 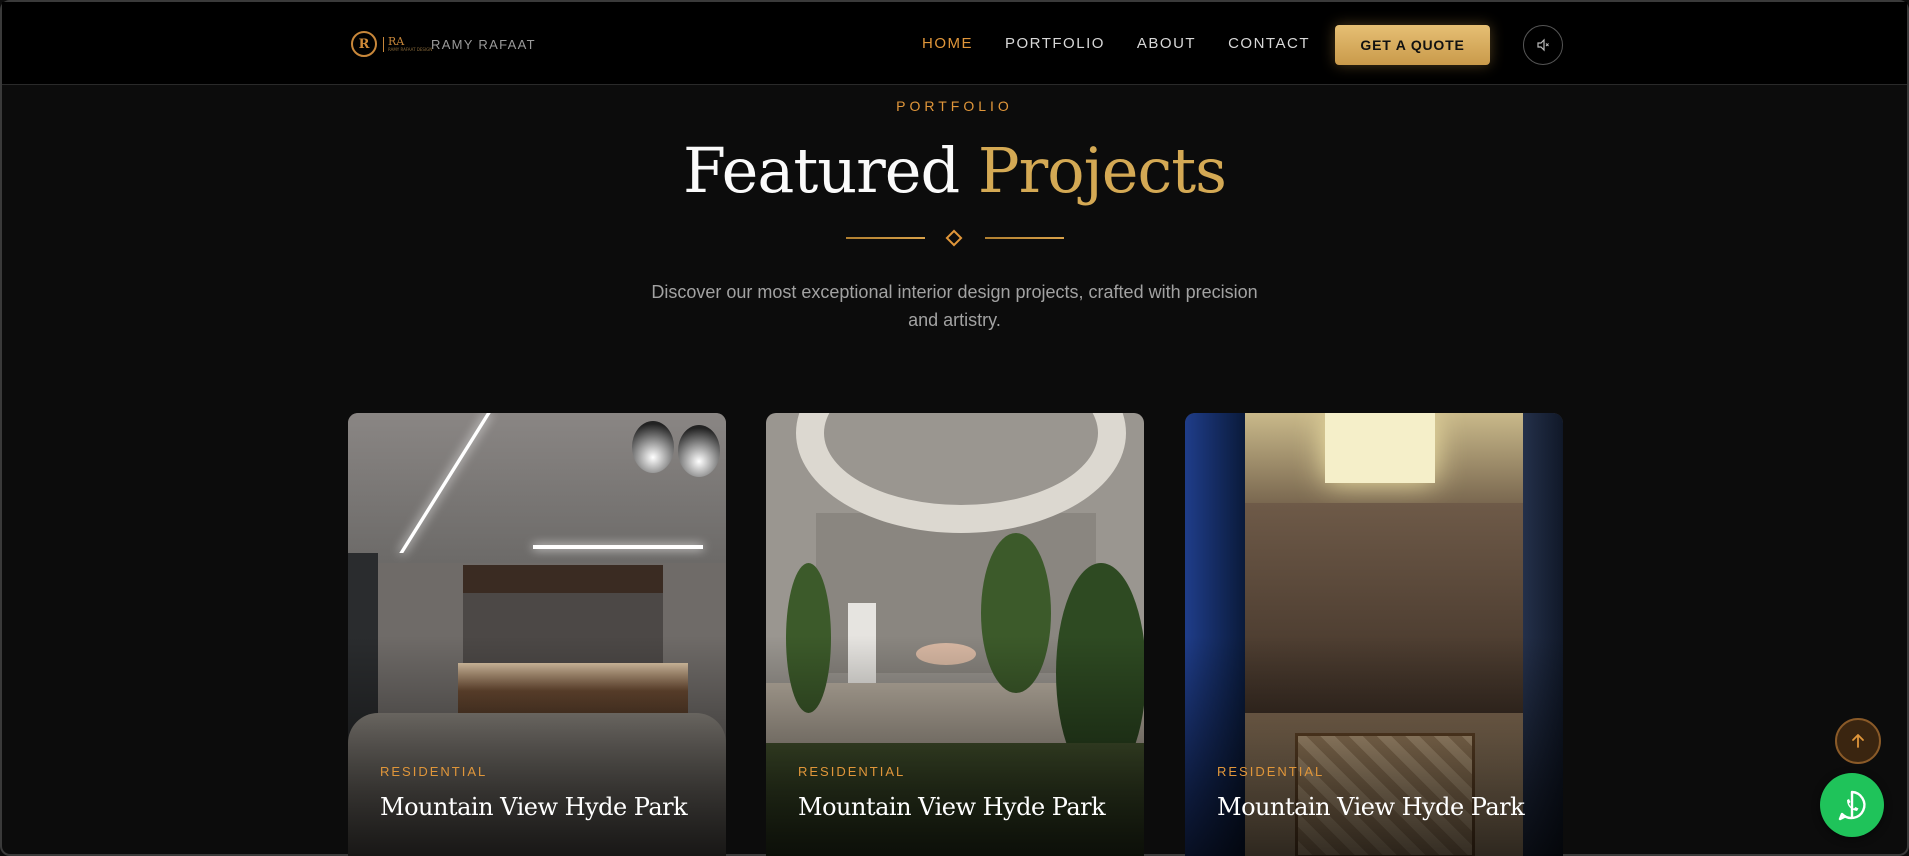 What do you see at coordinates (1412, 45) in the screenshot?
I see `get-a-quote-button: GET A QUOTE` at bounding box center [1412, 45].